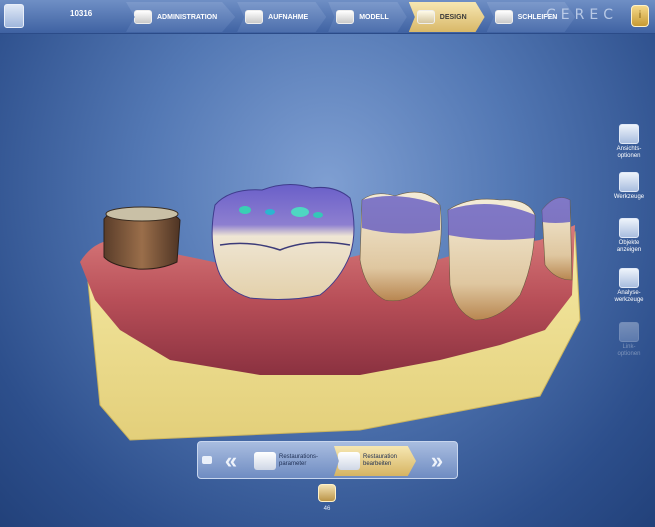 The width and height of the screenshot is (655, 527). I want to click on tooth-selector-icon, so click(327, 493).